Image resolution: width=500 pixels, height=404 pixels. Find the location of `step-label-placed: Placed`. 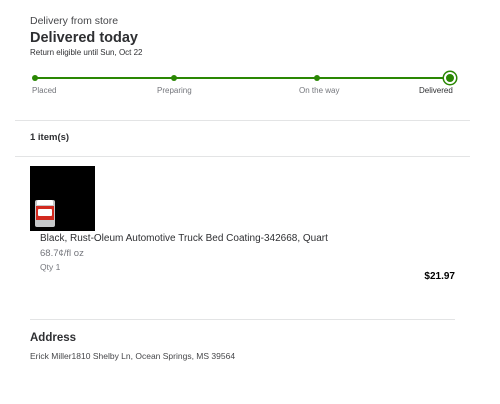

step-label-placed: Placed is located at coordinates (44, 90).